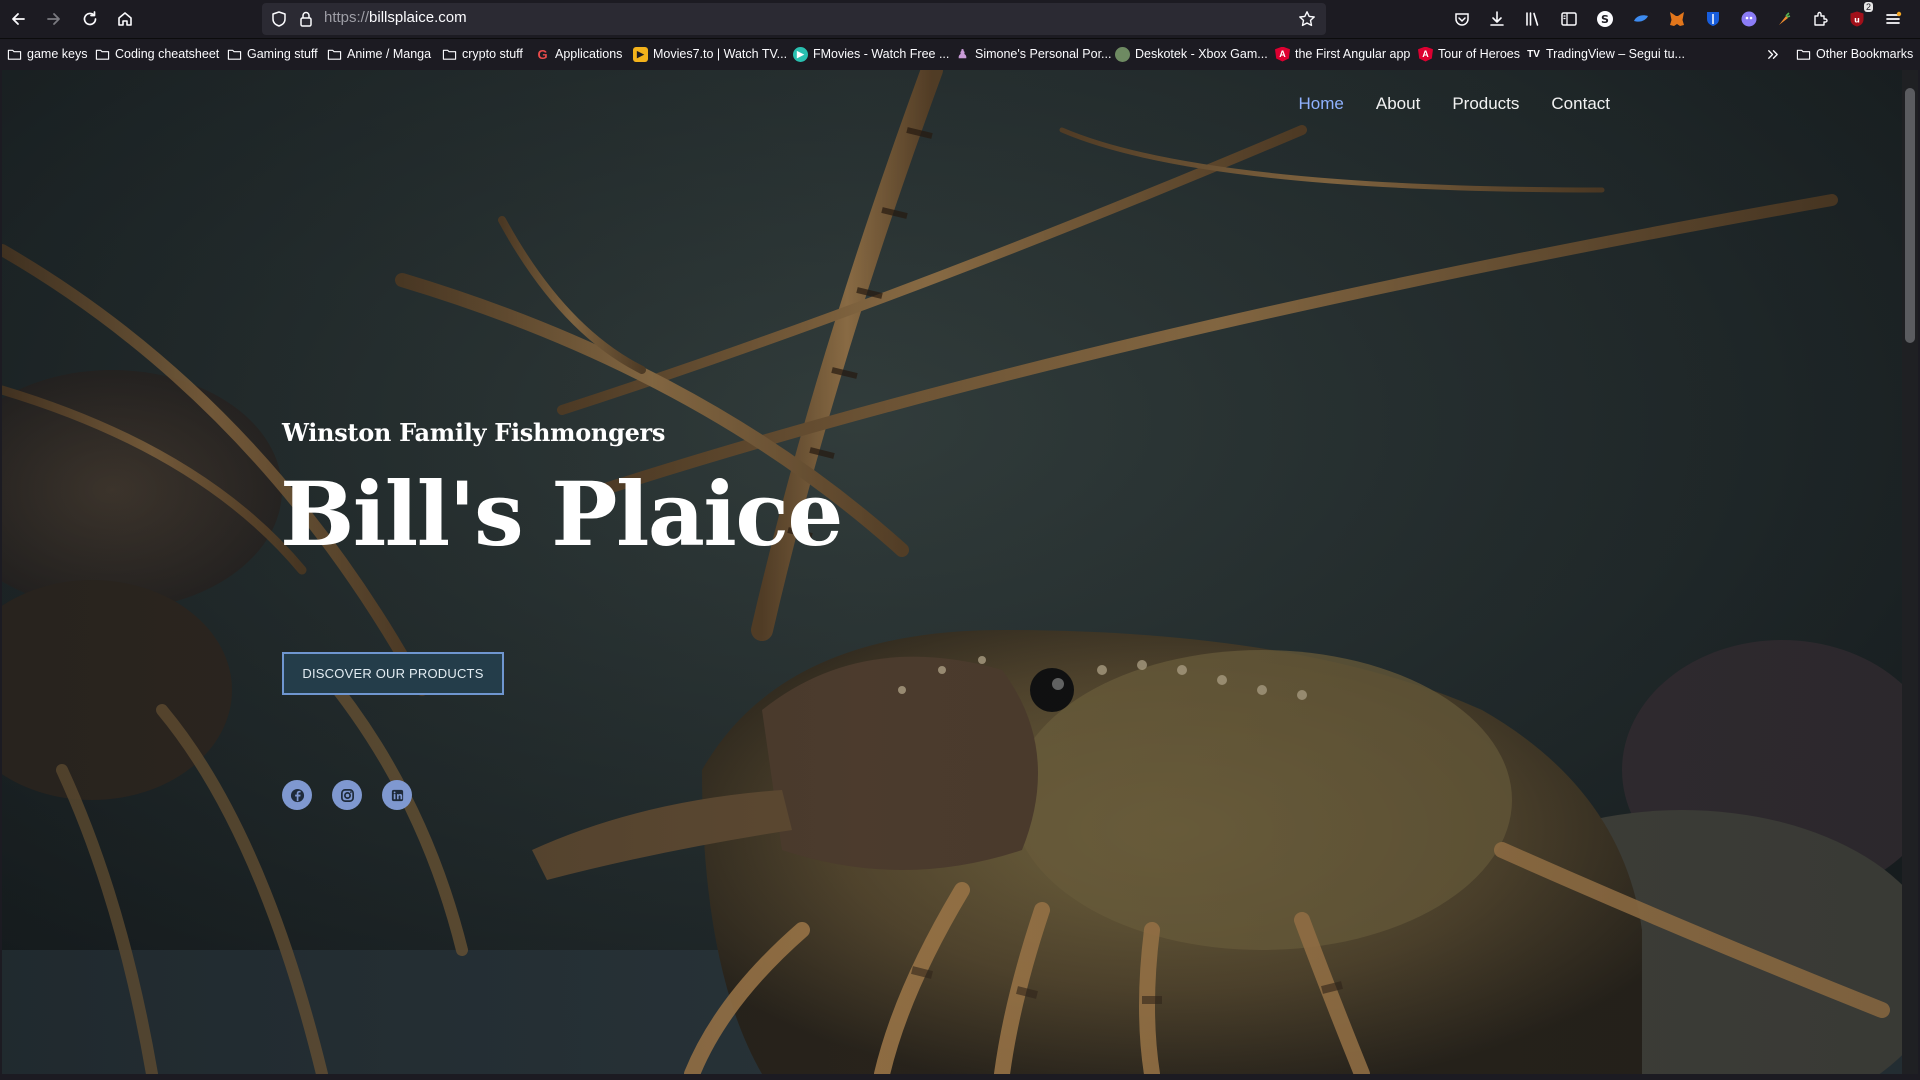 This screenshot has width=1920, height=1080. What do you see at coordinates (1398, 104) in the screenshot?
I see `nav-about: About` at bounding box center [1398, 104].